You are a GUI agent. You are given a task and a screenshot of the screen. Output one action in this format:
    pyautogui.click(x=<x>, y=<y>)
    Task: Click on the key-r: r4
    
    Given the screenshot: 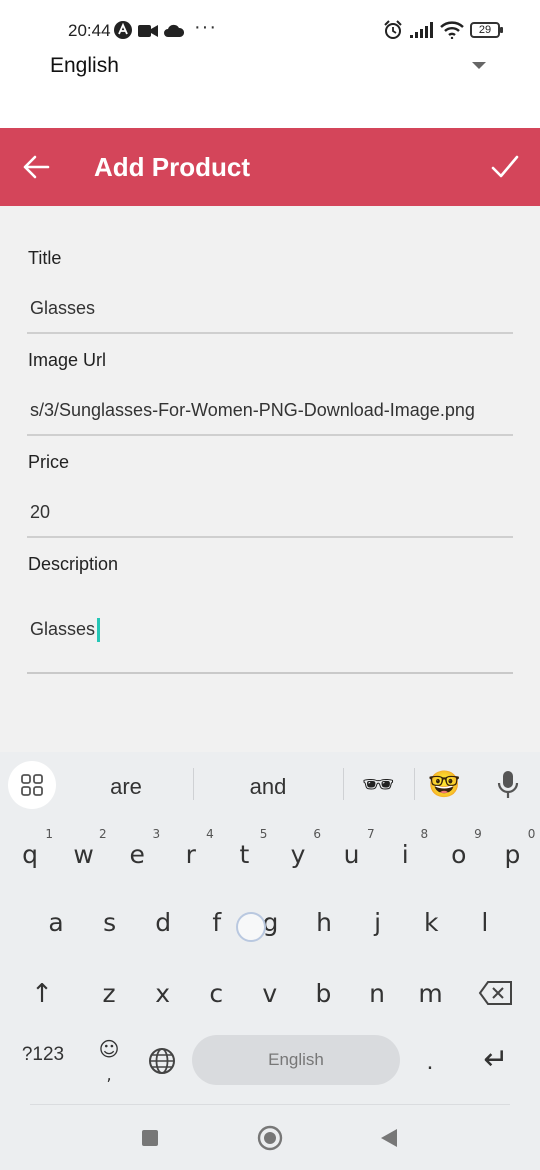 What is the action you would take?
    pyautogui.click(x=191, y=855)
    